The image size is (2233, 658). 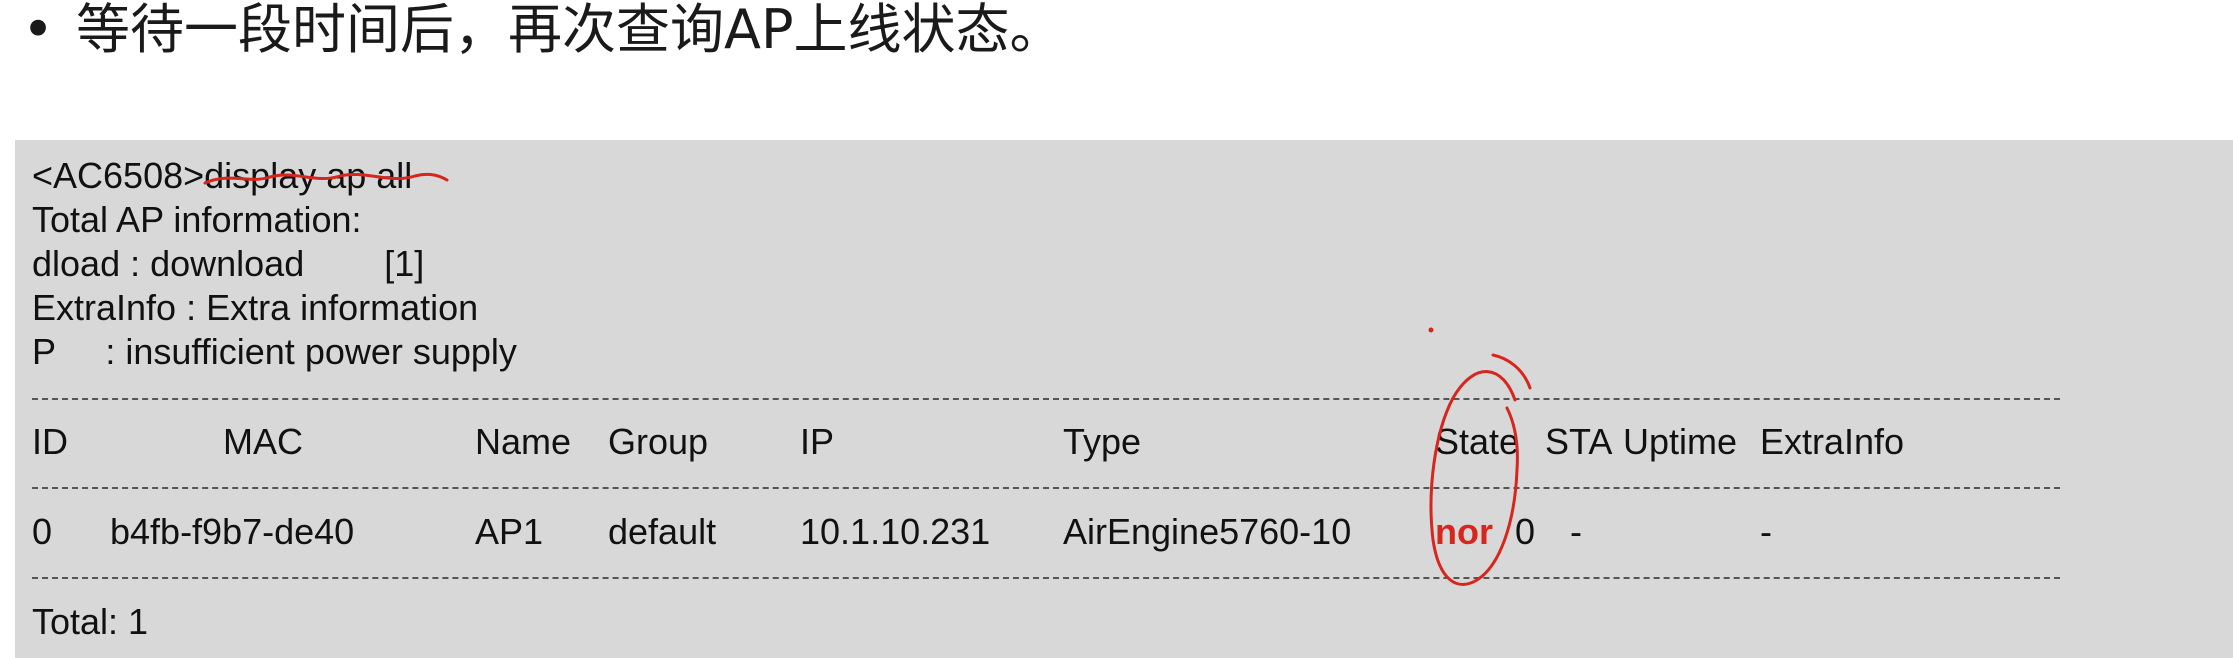 I want to click on header-type: Type, so click(x=1102, y=441).